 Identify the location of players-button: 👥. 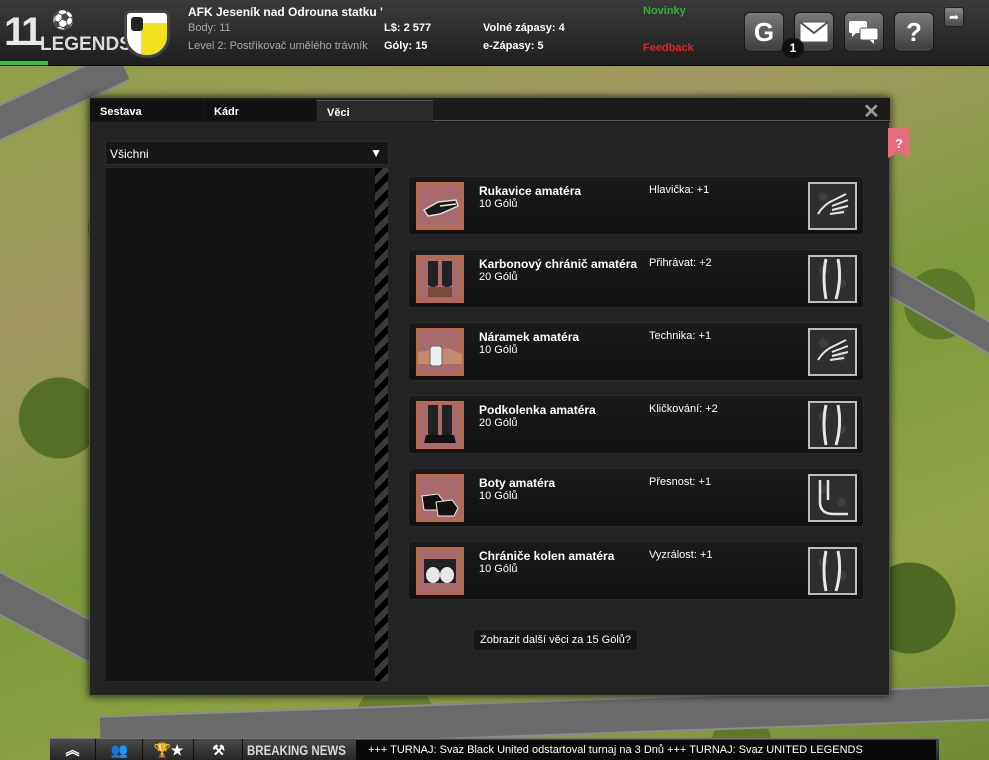
(120, 749).